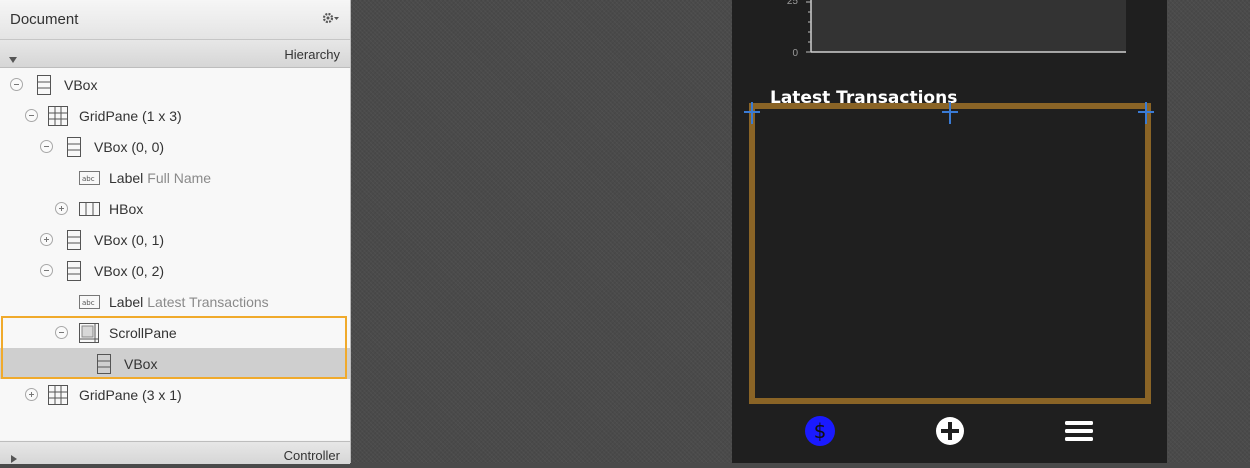 Image resolution: width=1250 pixels, height=468 pixels. I want to click on tree-row-gridpane: GridPane (3 x 1), so click(175, 394).